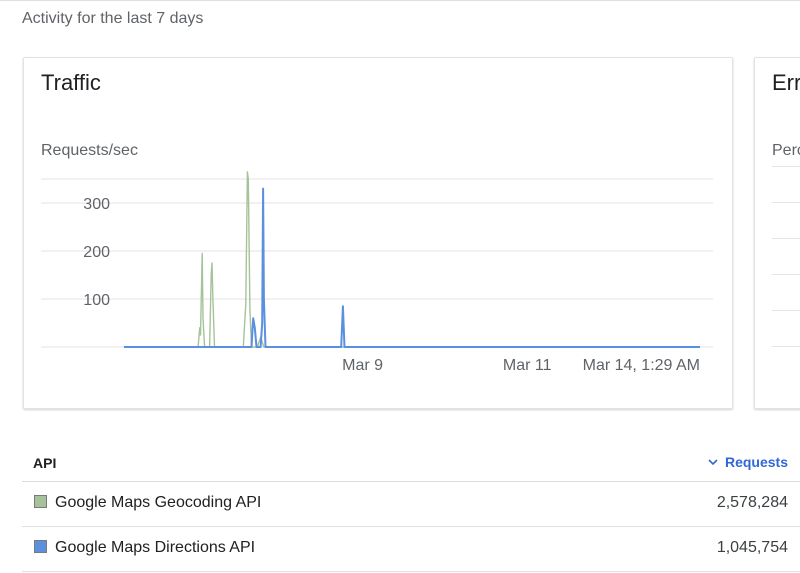 Image resolution: width=800 pixels, height=573 pixels. What do you see at coordinates (786, 82) in the screenshot?
I see `errors-title: Errors` at bounding box center [786, 82].